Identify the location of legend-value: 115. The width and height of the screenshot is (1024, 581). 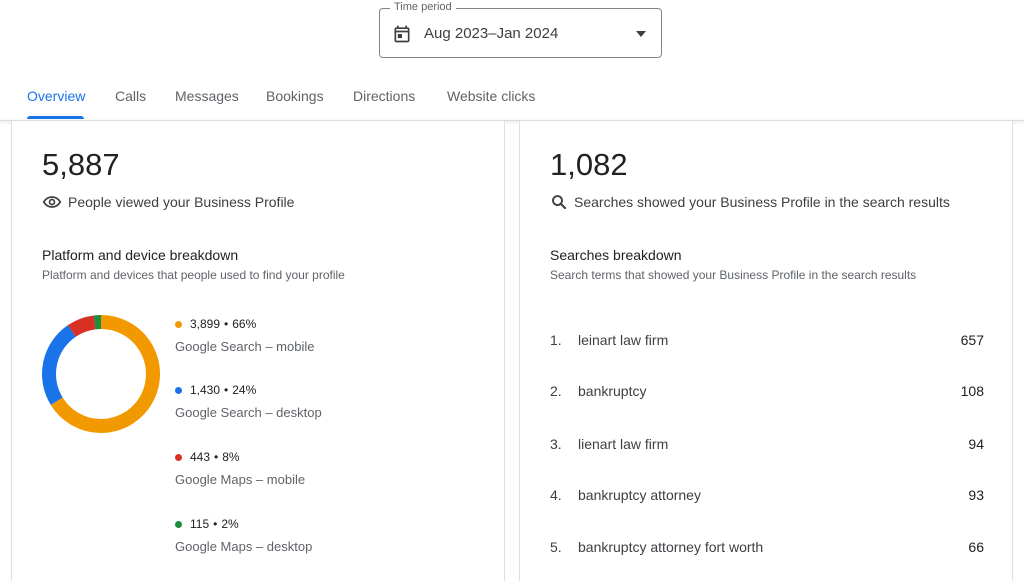
(199, 524).